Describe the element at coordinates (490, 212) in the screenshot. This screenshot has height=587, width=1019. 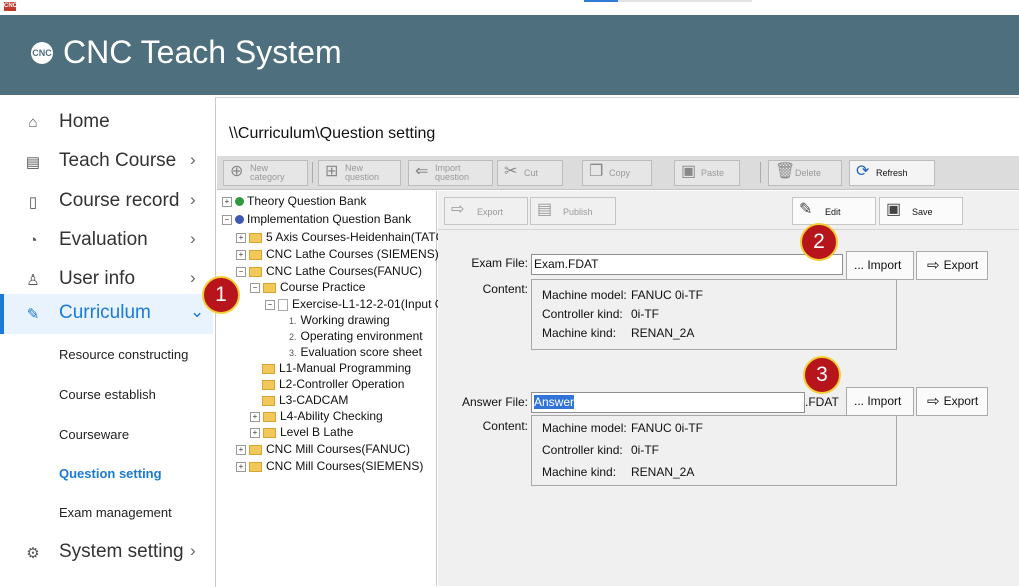
I see `export-label: Export` at that location.